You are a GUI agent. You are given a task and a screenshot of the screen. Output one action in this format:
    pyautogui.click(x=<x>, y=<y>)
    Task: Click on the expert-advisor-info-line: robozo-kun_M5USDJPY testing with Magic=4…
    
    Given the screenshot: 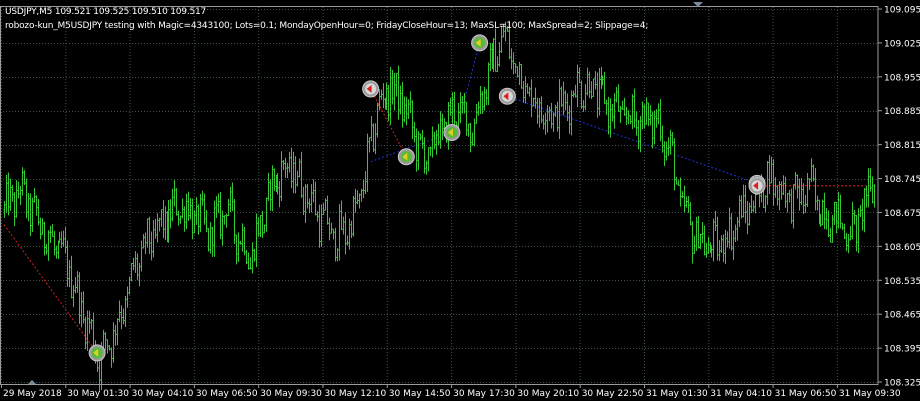 What is the action you would take?
    pyautogui.click(x=327, y=26)
    